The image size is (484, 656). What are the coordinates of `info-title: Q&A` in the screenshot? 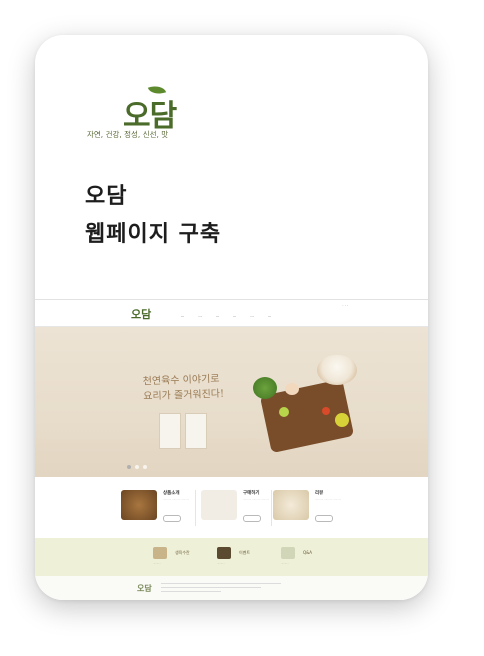 It's located at (308, 552).